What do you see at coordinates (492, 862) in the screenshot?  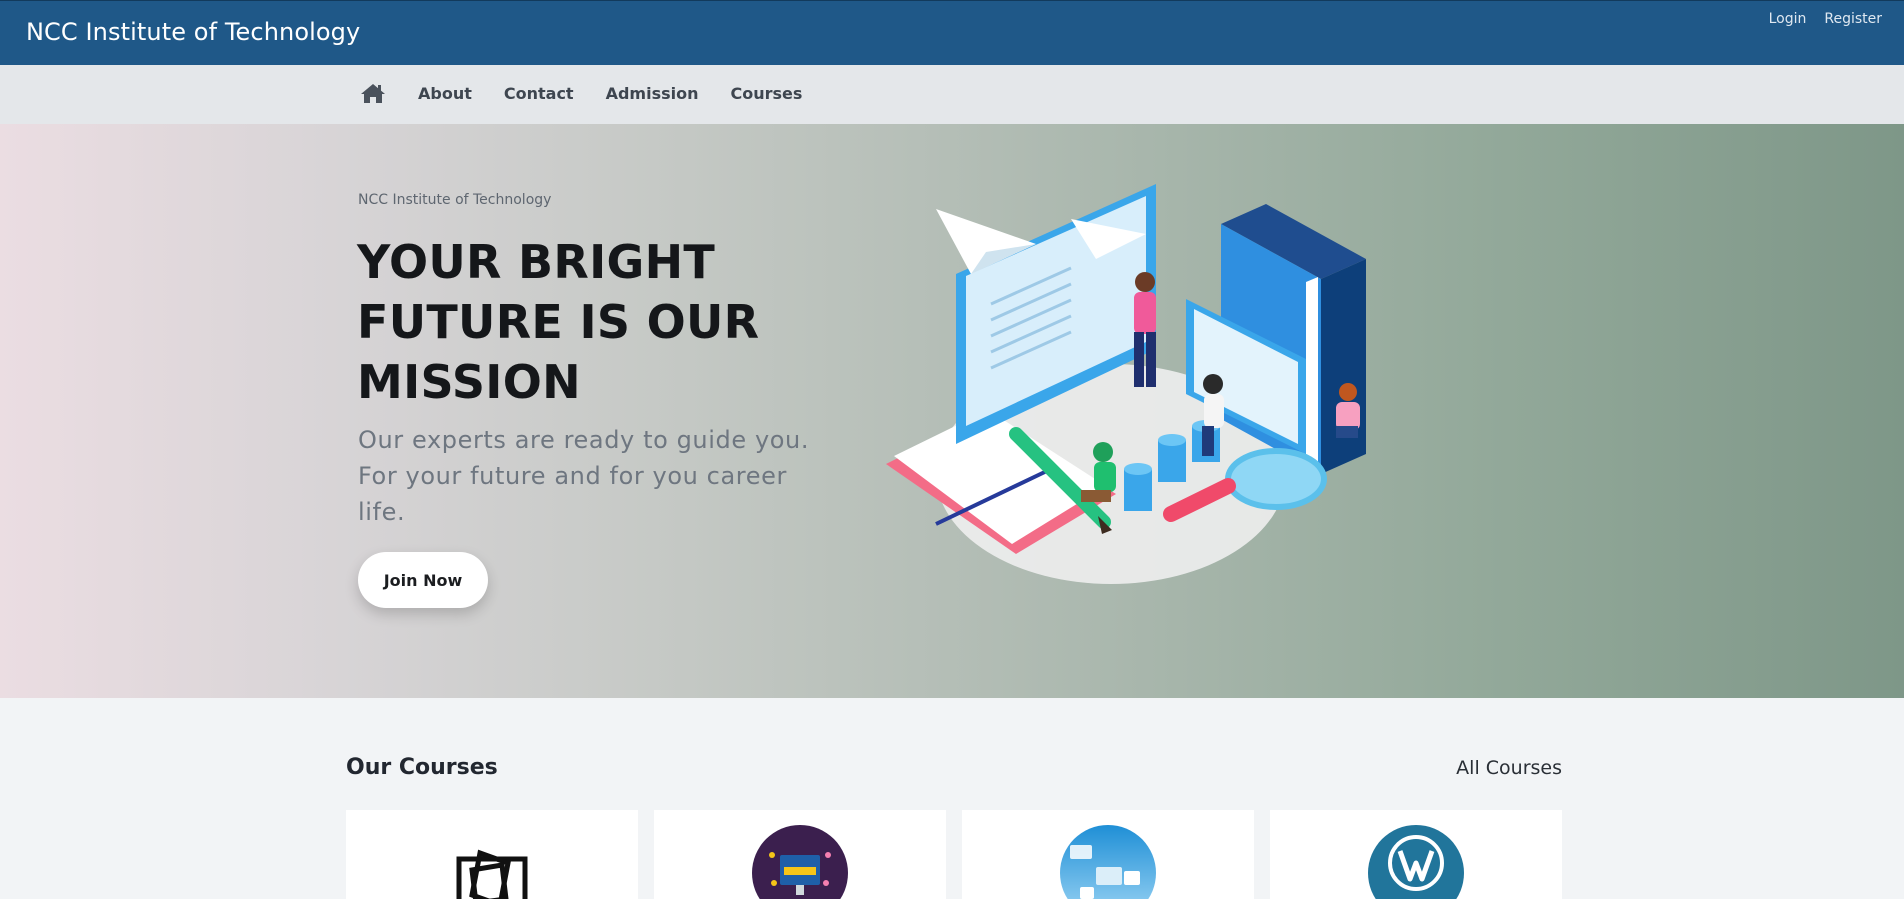 I see `layers-outline-icon` at bounding box center [492, 862].